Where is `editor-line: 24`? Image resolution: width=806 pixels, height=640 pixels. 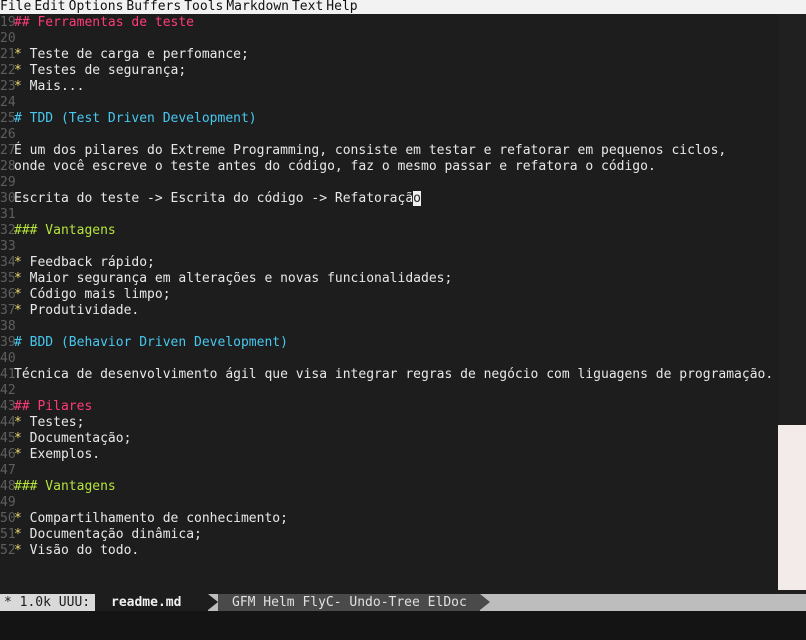
editor-line: 24 is located at coordinates (403, 103).